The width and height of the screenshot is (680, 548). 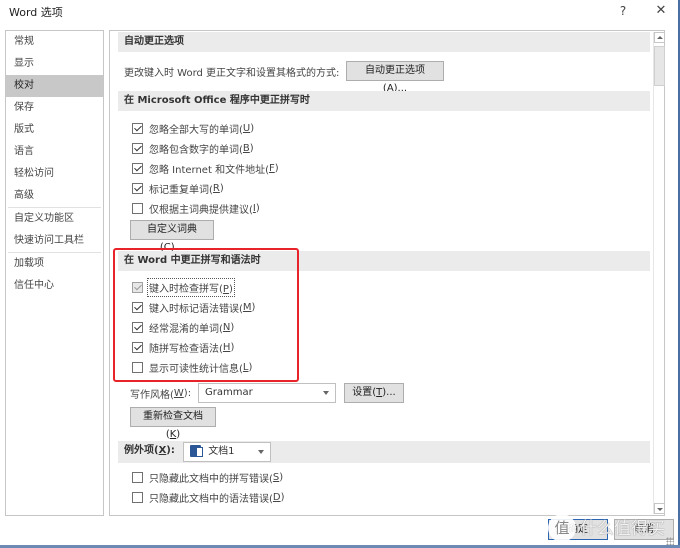 What do you see at coordinates (276, 497) in the screenshot?
I see `access-key: D` at bounding box center [276, 497].